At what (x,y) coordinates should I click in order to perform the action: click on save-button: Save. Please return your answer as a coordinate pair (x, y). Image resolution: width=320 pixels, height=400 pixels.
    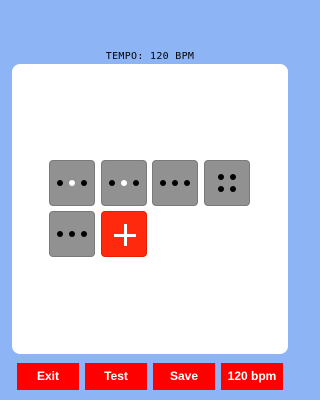
    Looking at the image, I should click on (184, 376).